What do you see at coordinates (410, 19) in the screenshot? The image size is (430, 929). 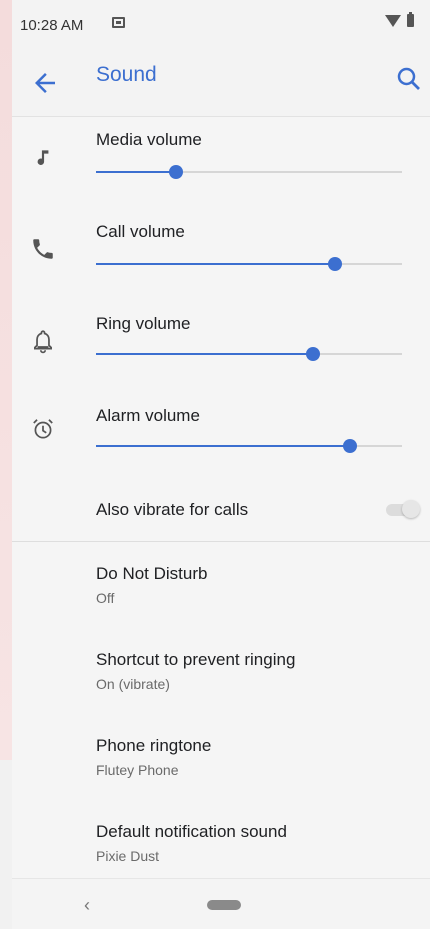 I see `battery-icon` at bounding box center [410, 19].